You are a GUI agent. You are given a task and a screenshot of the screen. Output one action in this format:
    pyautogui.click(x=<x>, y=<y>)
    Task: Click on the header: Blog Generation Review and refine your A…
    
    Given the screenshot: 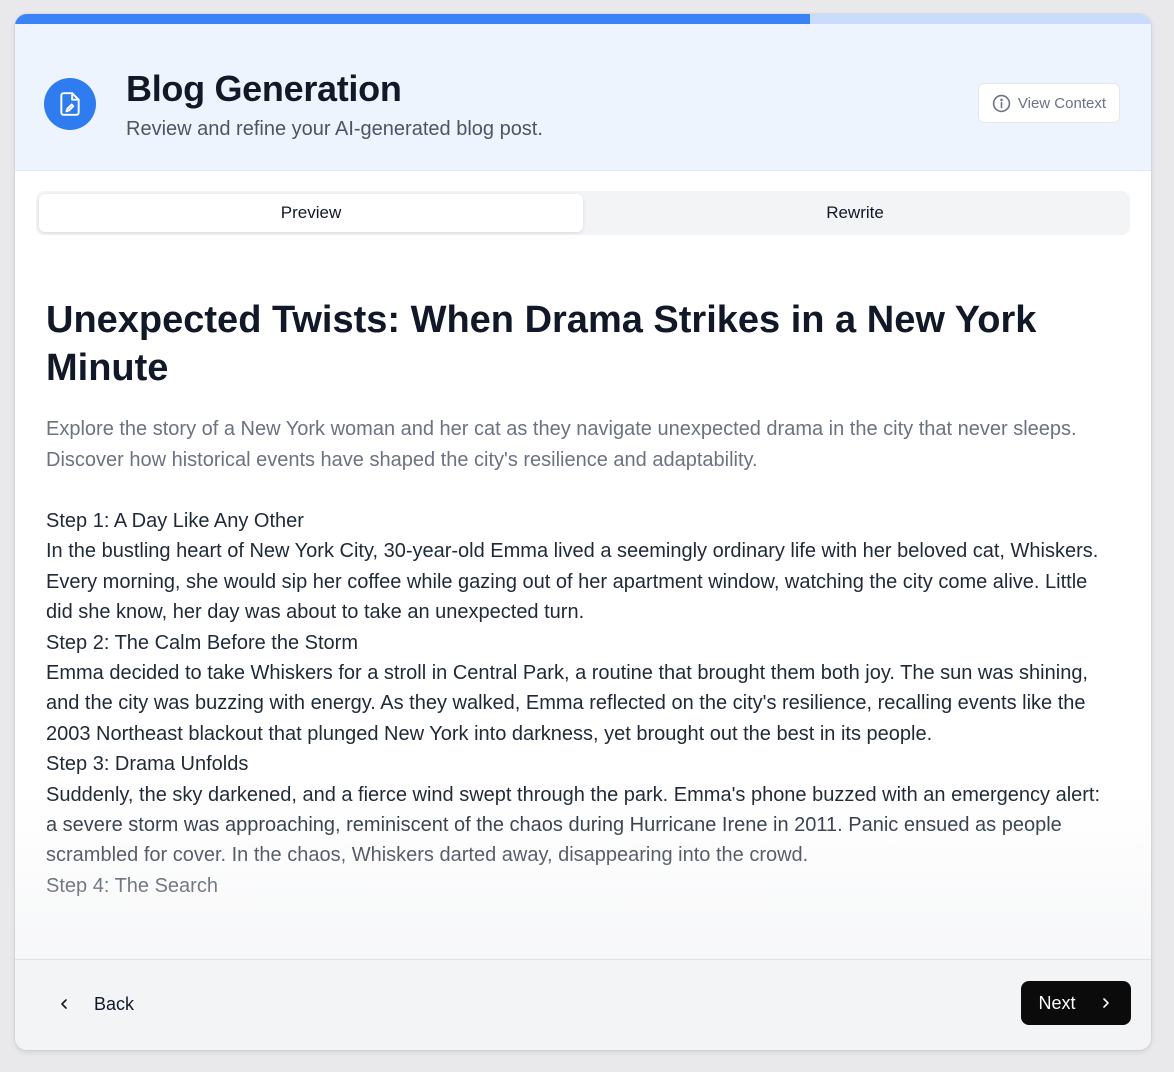 What is the action you would take?
    pyautogui.click(x=583, y=97)
    